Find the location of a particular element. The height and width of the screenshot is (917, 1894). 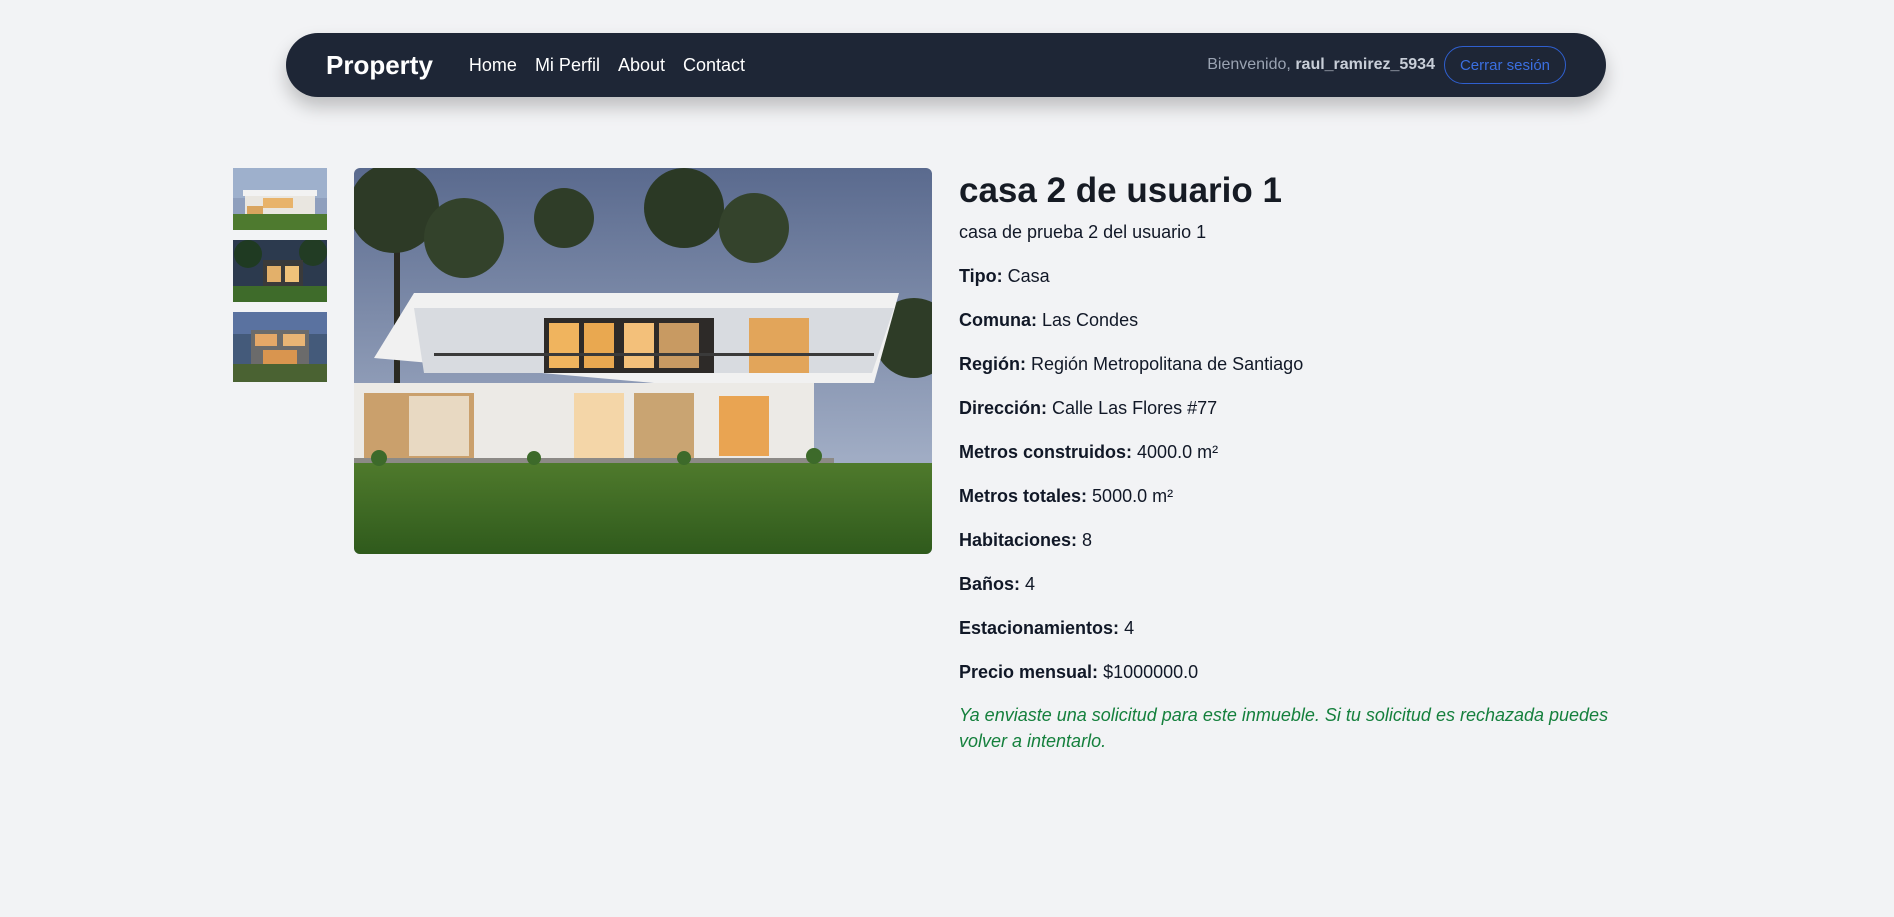

field-comuna: Comuna: Las Condes is located at coordinates (1309, 320).